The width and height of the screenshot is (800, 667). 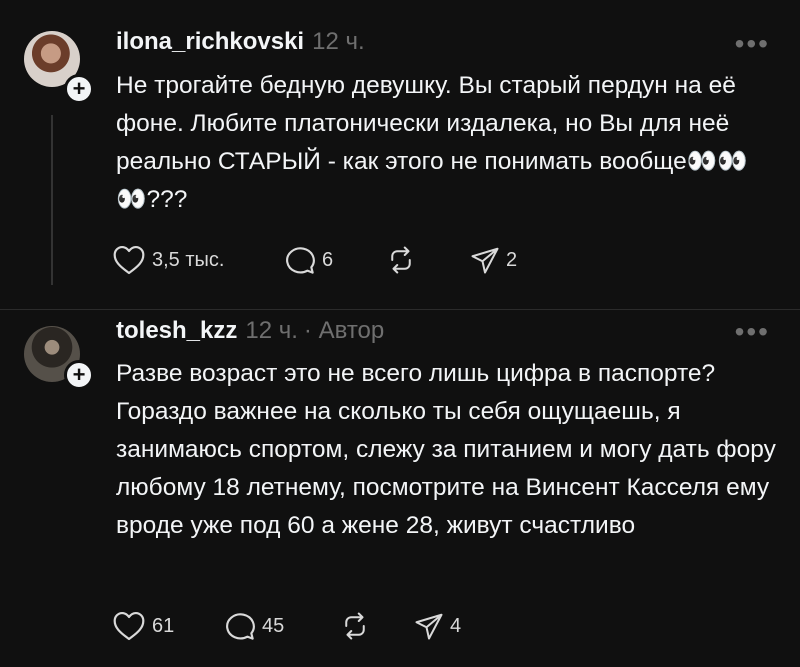 I want to click on like-count: 3,5 тыс., so click(x=188, y=259).